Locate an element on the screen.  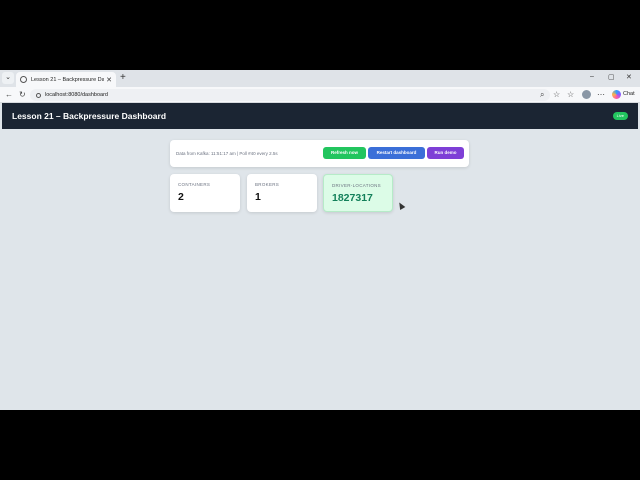
address-bar: localhost:8080/dashboard is located at coordinates (290, 95).